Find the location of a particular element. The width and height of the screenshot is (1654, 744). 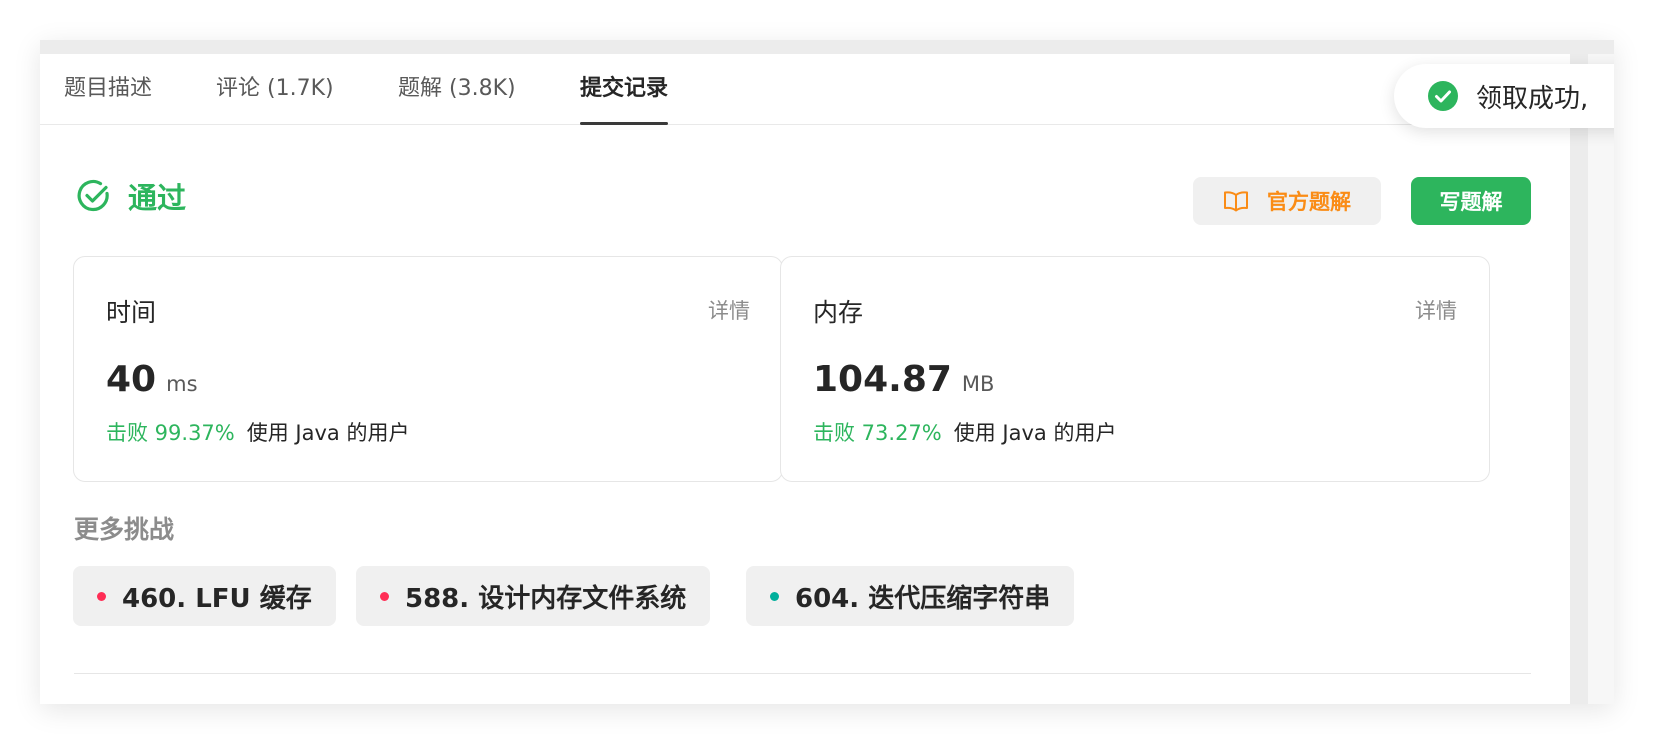

memory-card: 内存 详情 104.87 MB 击败 73.27% 使用 Java 的用户 is located at coordinates (1135, 369).